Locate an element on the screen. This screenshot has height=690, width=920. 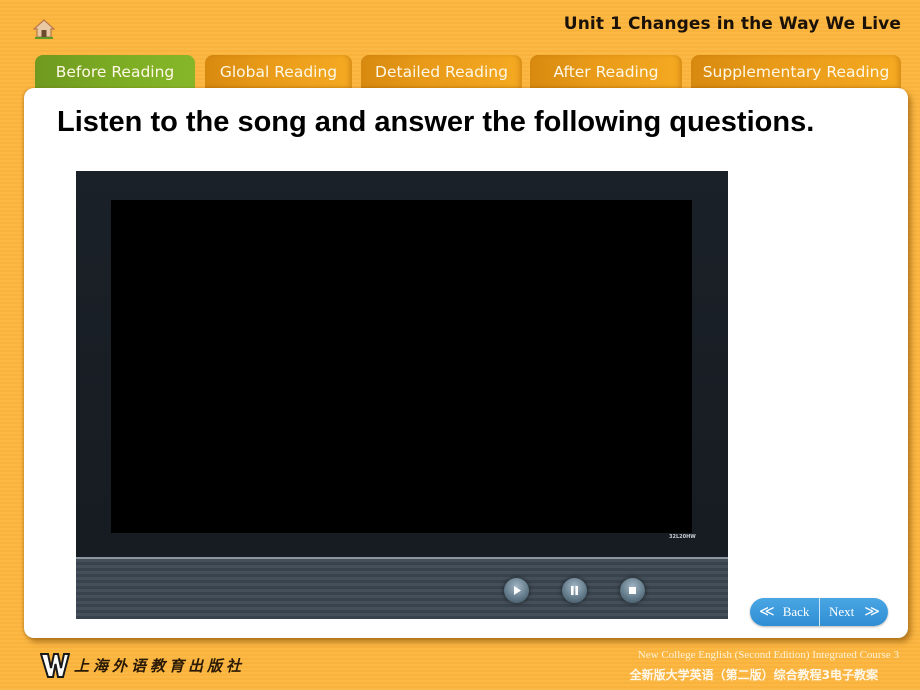
next-button: Next ≫ is located at coordinates (854, 612).